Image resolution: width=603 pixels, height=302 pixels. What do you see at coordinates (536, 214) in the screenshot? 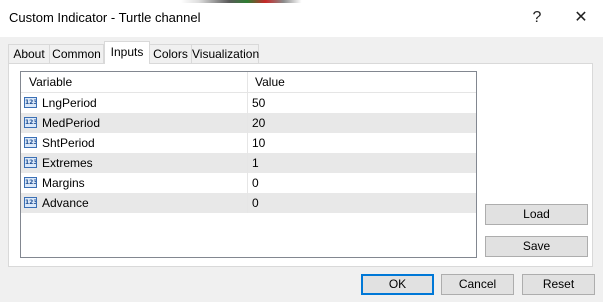
I see `load-button: Load` at bounding box center [536, 214].